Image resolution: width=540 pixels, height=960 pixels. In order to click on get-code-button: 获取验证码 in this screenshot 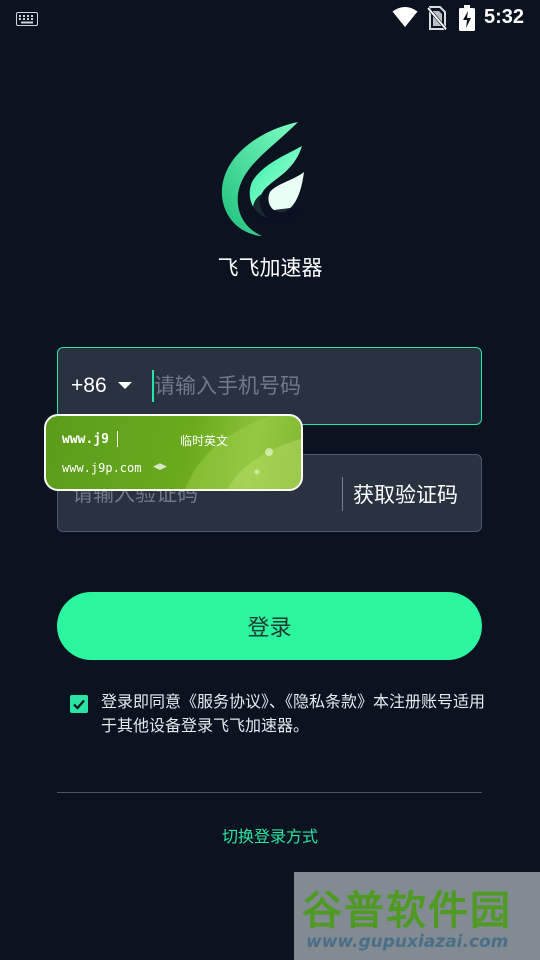, I will do `click(405, 494)`.